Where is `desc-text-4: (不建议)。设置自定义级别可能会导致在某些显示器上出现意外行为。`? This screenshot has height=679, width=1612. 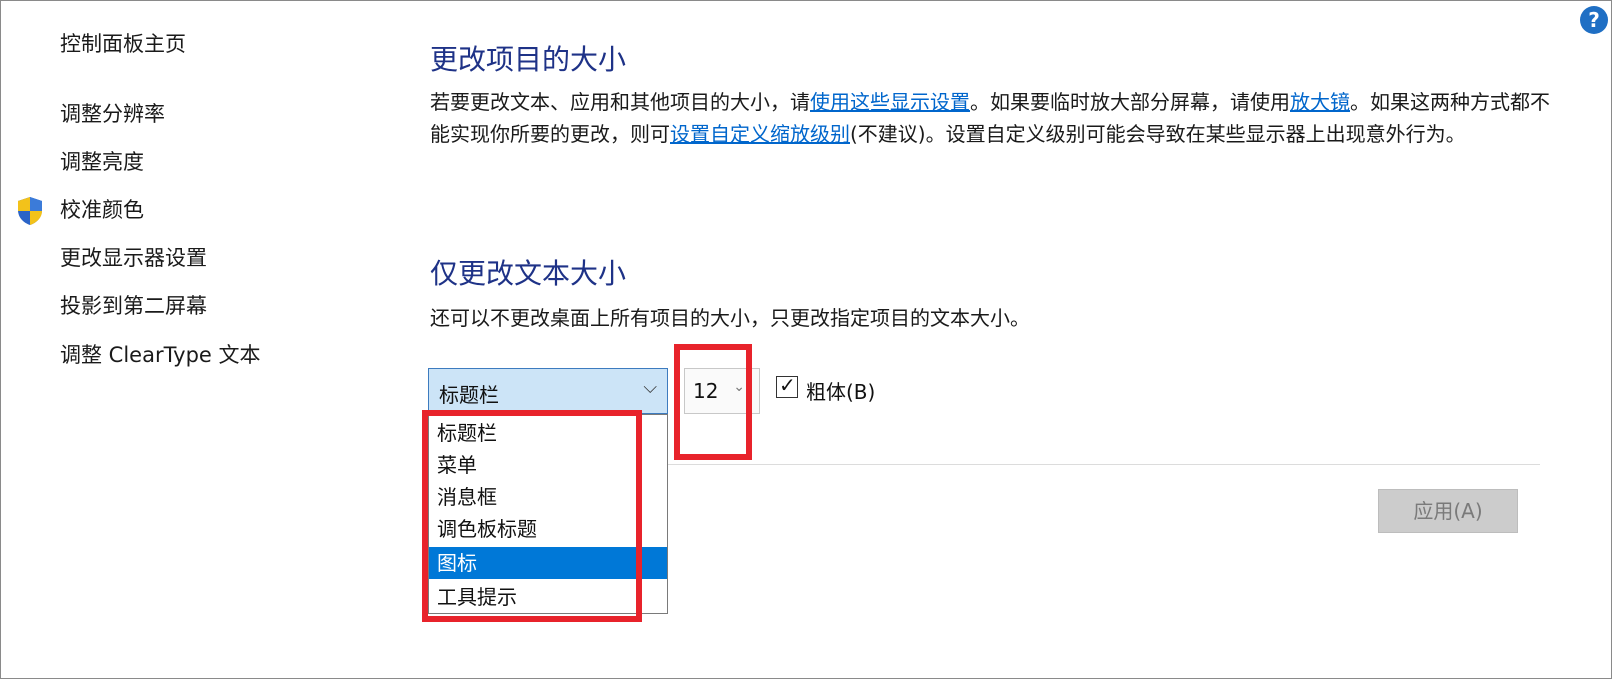
desc-text-4: (不建议)。设置自定义级别可能会导致在某些显示器上出现意外行为。 is located at coordinates (1158, 134).